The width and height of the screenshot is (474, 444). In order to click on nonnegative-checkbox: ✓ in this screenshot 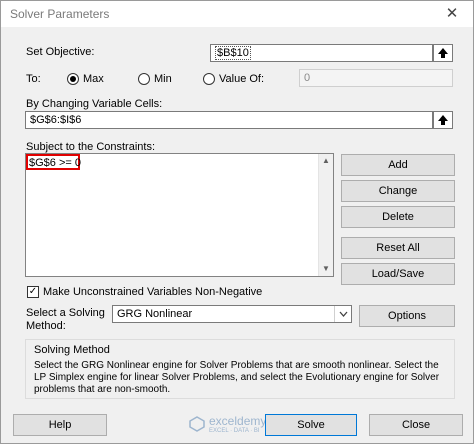, I will do `click(33, 292)`.